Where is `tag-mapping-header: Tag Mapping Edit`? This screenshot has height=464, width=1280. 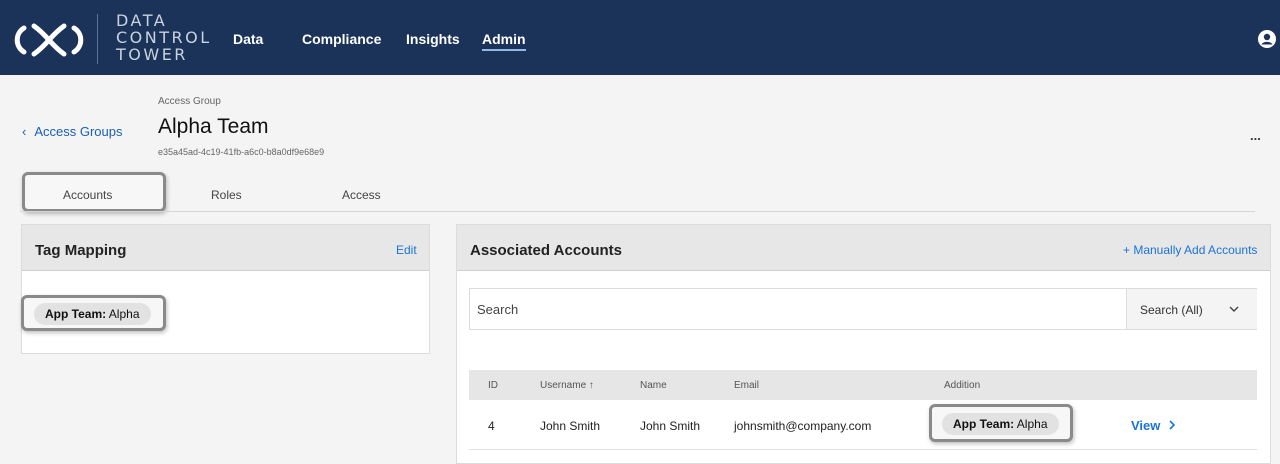
tag-mapping-header: Tag Mapping Edit is located at coordinates (225, 248).